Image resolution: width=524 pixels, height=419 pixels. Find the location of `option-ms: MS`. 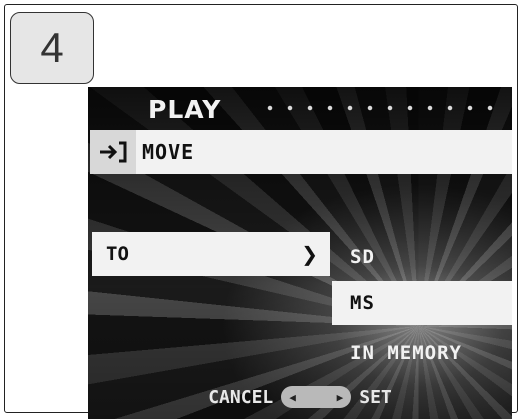

option-ms: MS is located at coordinates (422, 303).